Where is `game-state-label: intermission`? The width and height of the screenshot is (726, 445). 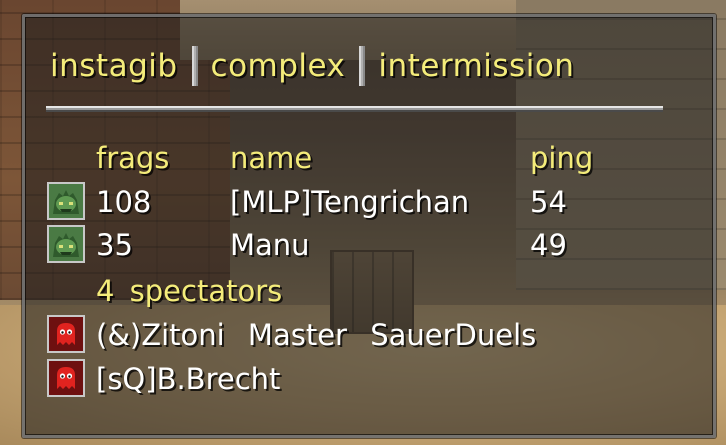 game-state-label: intermission is located at coordinates (476, 66).